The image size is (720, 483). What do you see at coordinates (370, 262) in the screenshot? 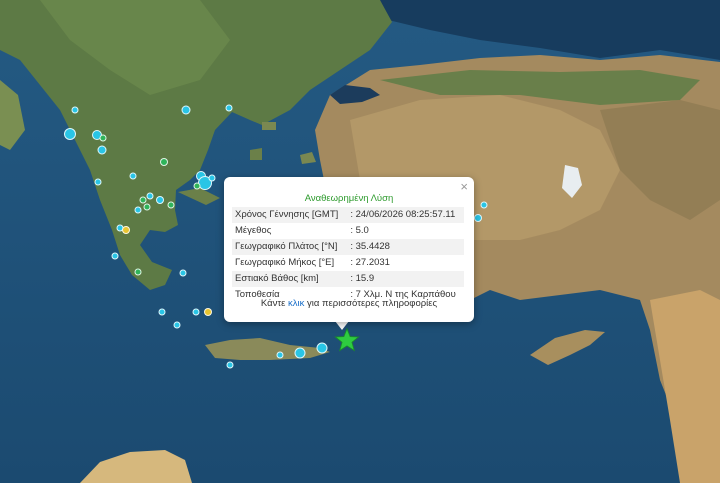
I see `row-value-longitude: : 27.2031` at bounding box center [370, 262].